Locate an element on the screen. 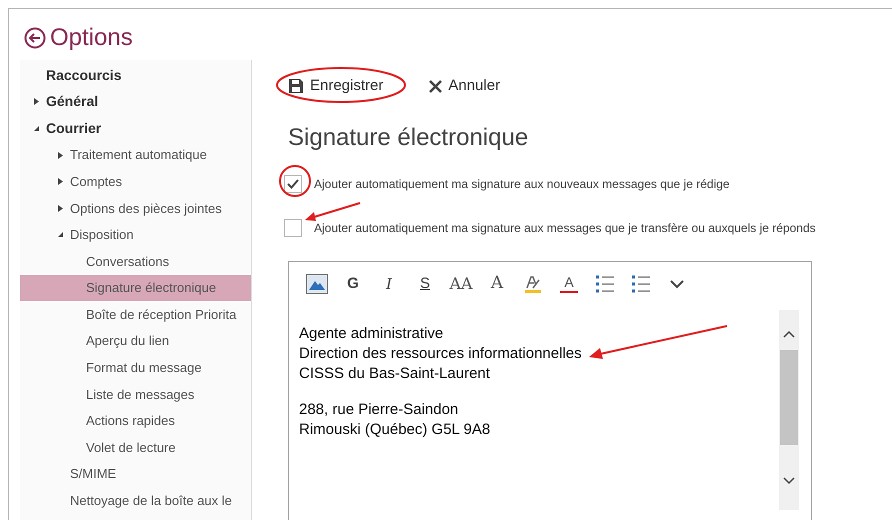  sidebar-item: Options des pièces jointes is located at coordinates (135, 208).